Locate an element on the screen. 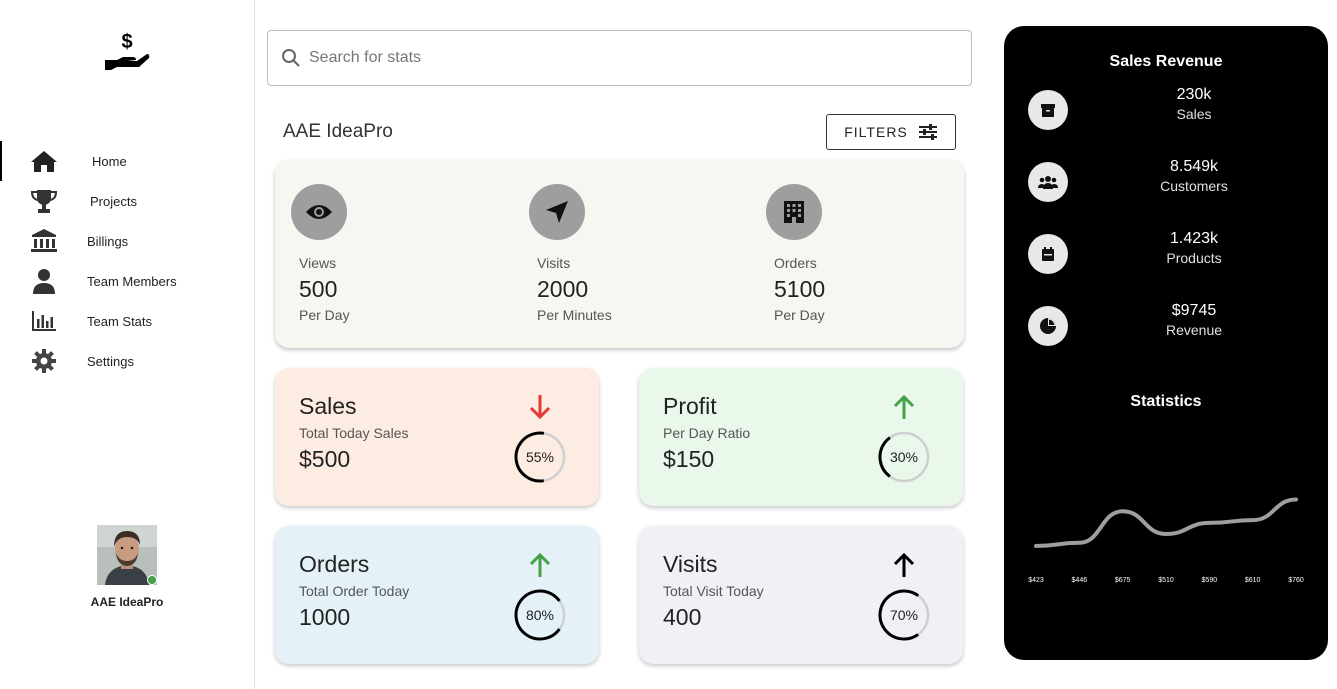 The height and width of the screenshot is (689, 1337). revenue-item-customers: 8.549k Customers is located at coordinates (1166, 183).